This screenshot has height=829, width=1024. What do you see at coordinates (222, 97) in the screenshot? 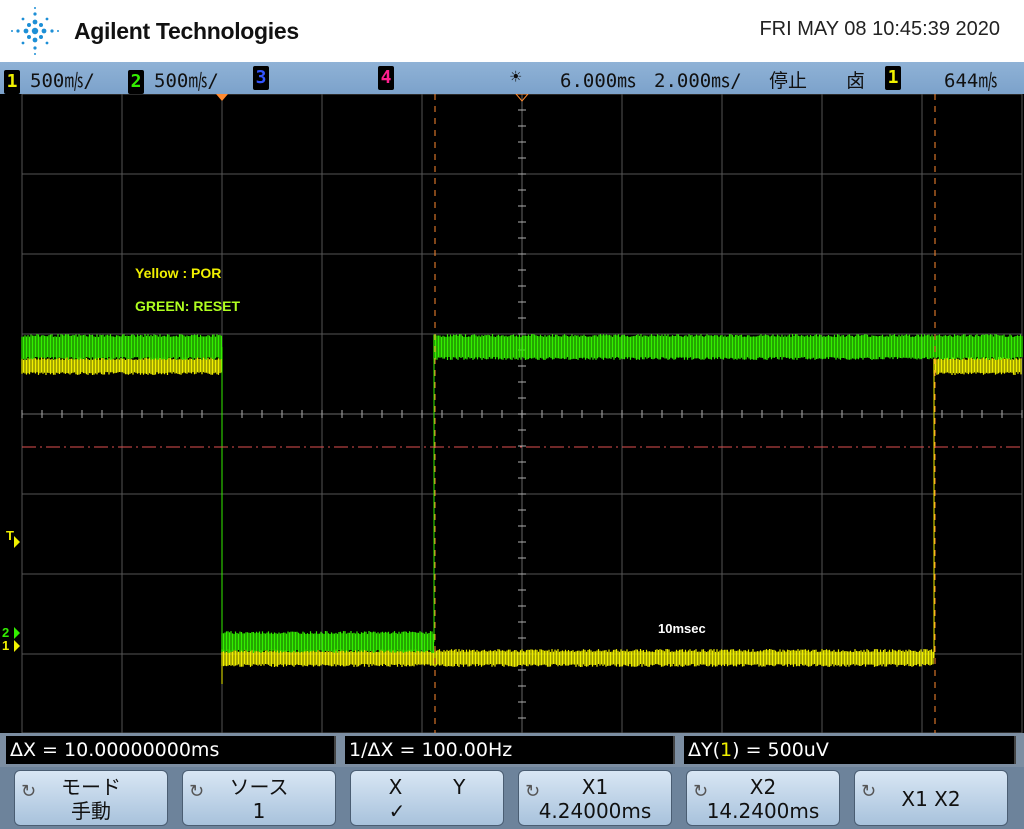
I see `delay-marker-icon` at bounding box center [222, 97].